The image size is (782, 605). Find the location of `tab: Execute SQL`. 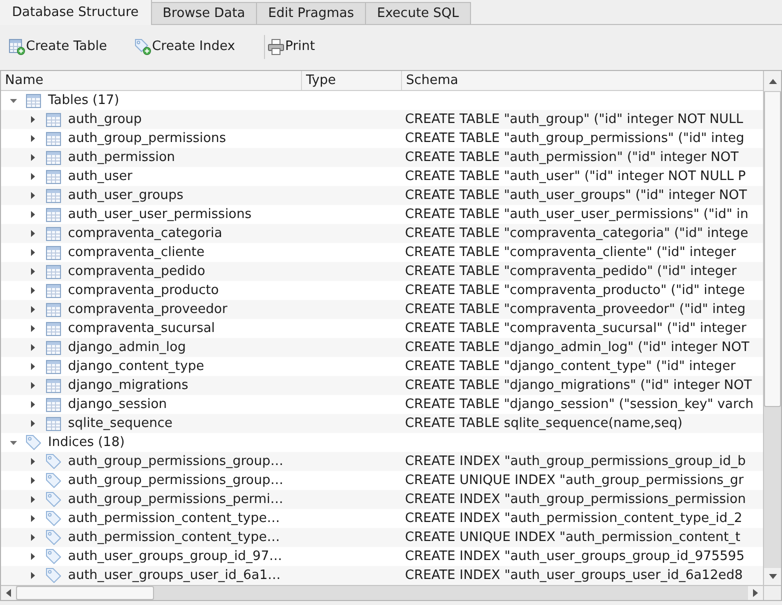

tab: Execute SQL is located at coordinates (418, 13).